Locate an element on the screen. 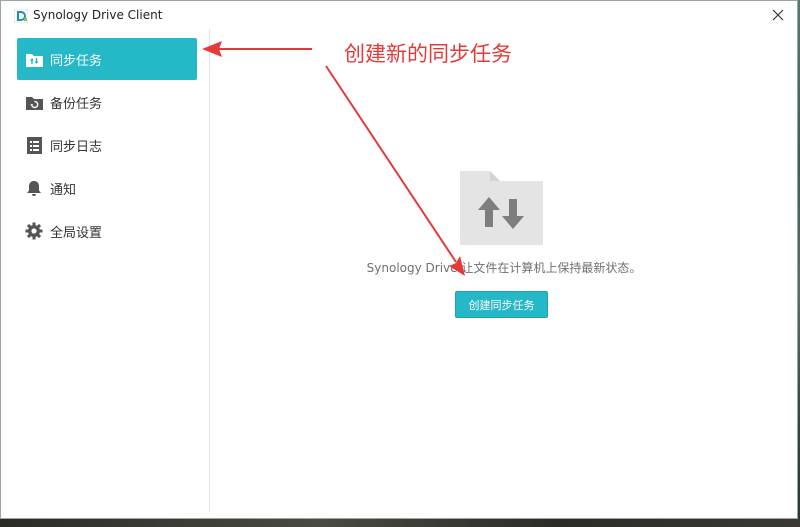  bell-icon is located at coordinates (34, 188).